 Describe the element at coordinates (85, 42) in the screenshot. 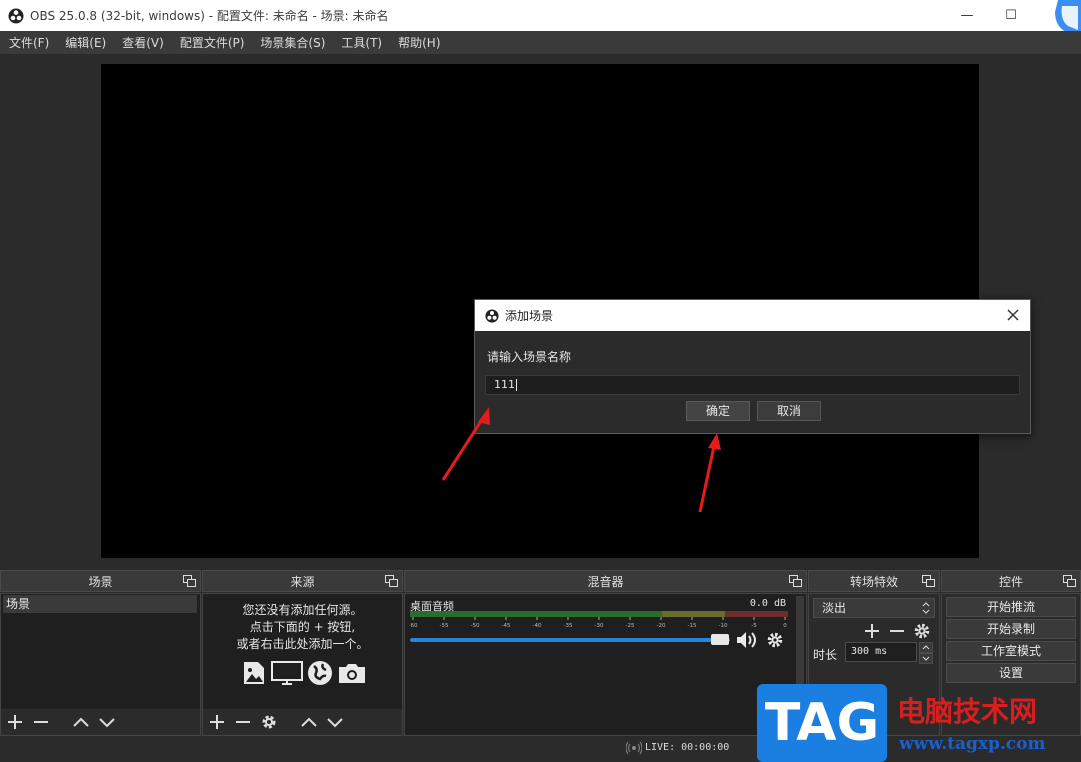

I see `menu-edit: 编辑(E)` at that location.